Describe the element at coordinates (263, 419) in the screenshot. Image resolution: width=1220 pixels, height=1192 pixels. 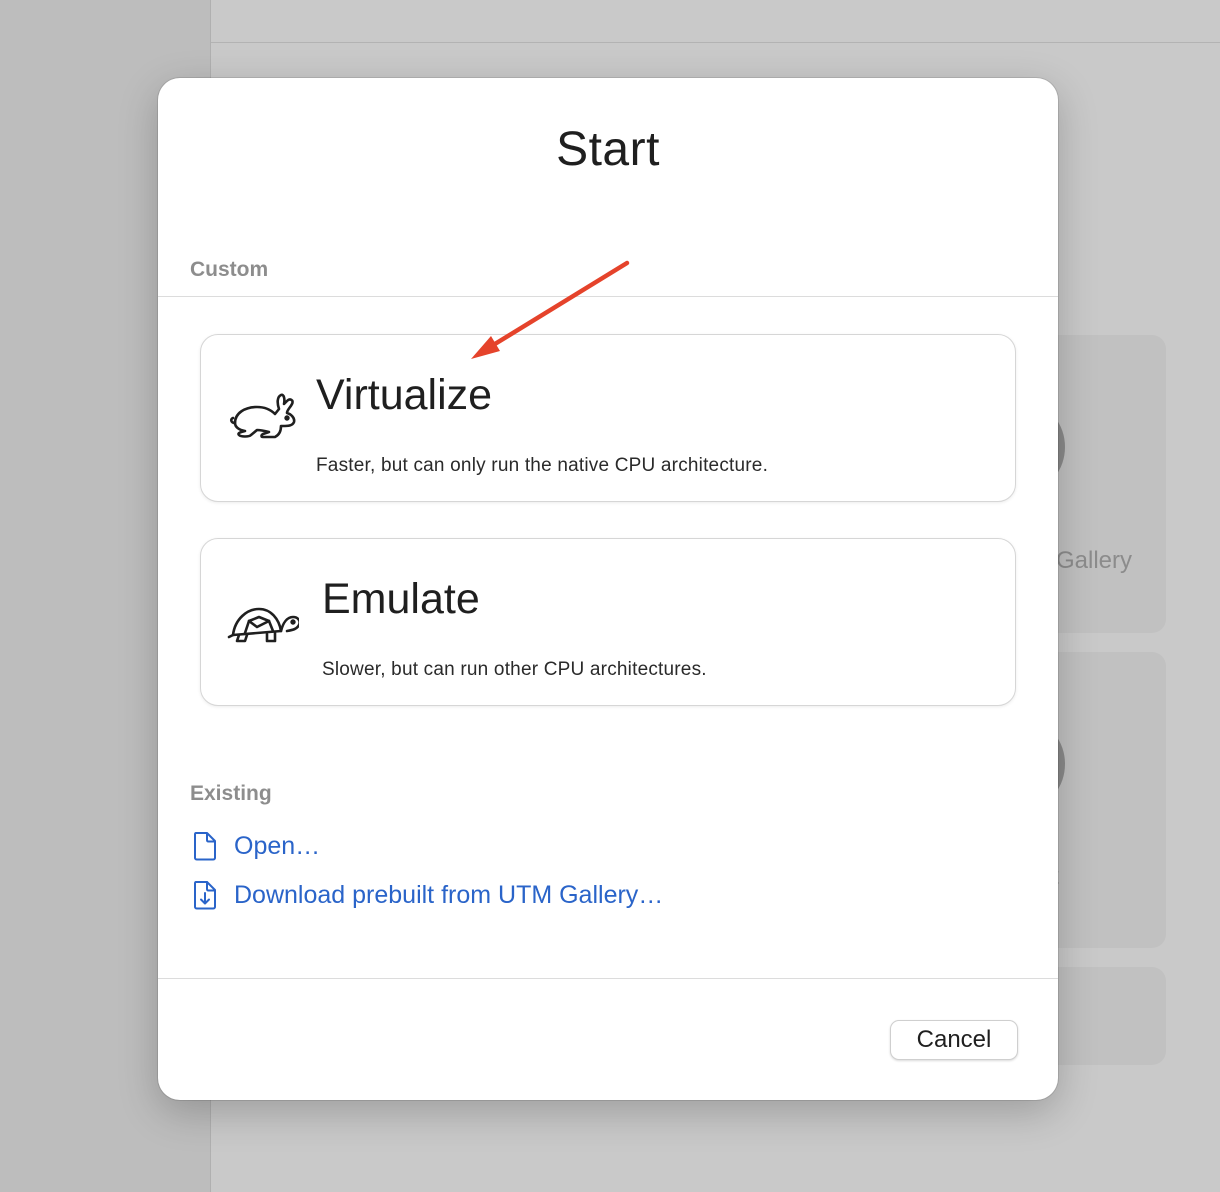
I see `hare-icon` at that location.